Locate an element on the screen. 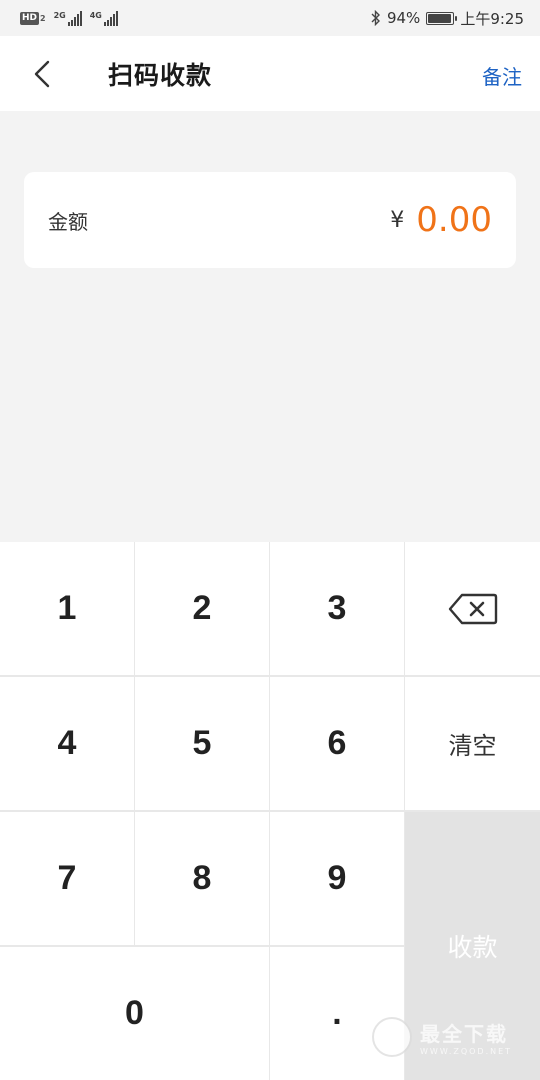  watermark-text: 最全下载 WWW.ZQOD.NET is located at coordinates (466, 1037).